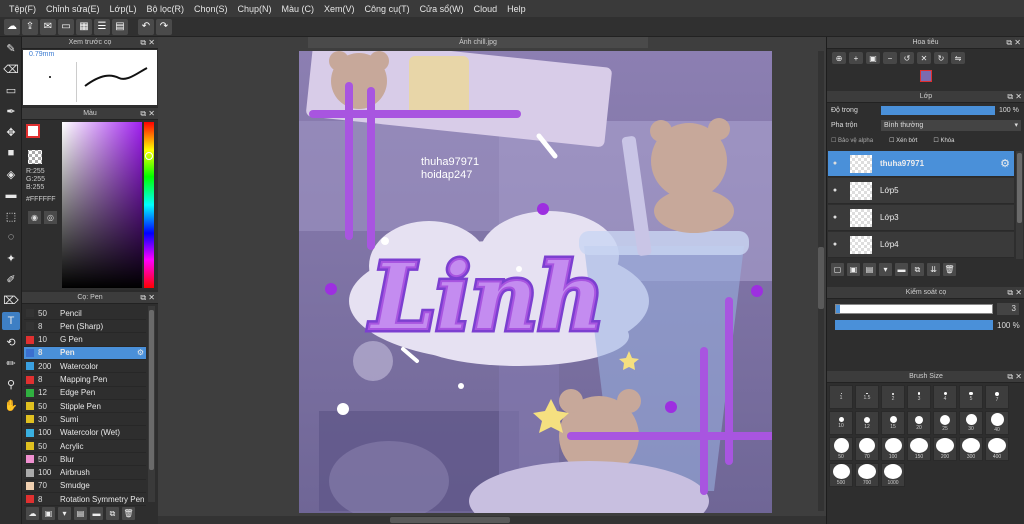 This screenshot has height=524, width=1024. I want to click on menu-layer: Lớp(L), so click(123, 9).